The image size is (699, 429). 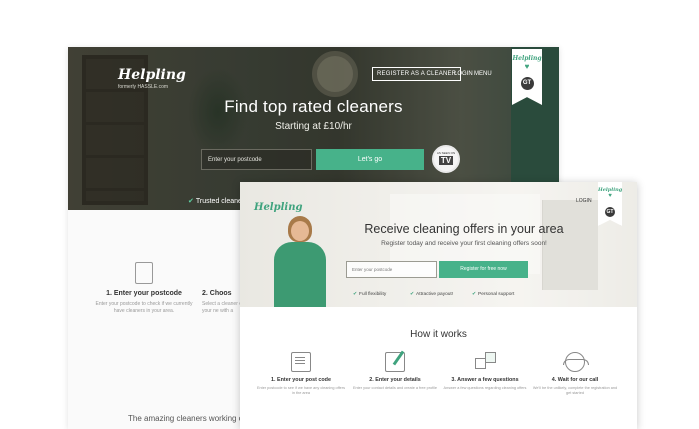 I want to click on step-title: 1. Enter your post code, so click(x=301, y=380).